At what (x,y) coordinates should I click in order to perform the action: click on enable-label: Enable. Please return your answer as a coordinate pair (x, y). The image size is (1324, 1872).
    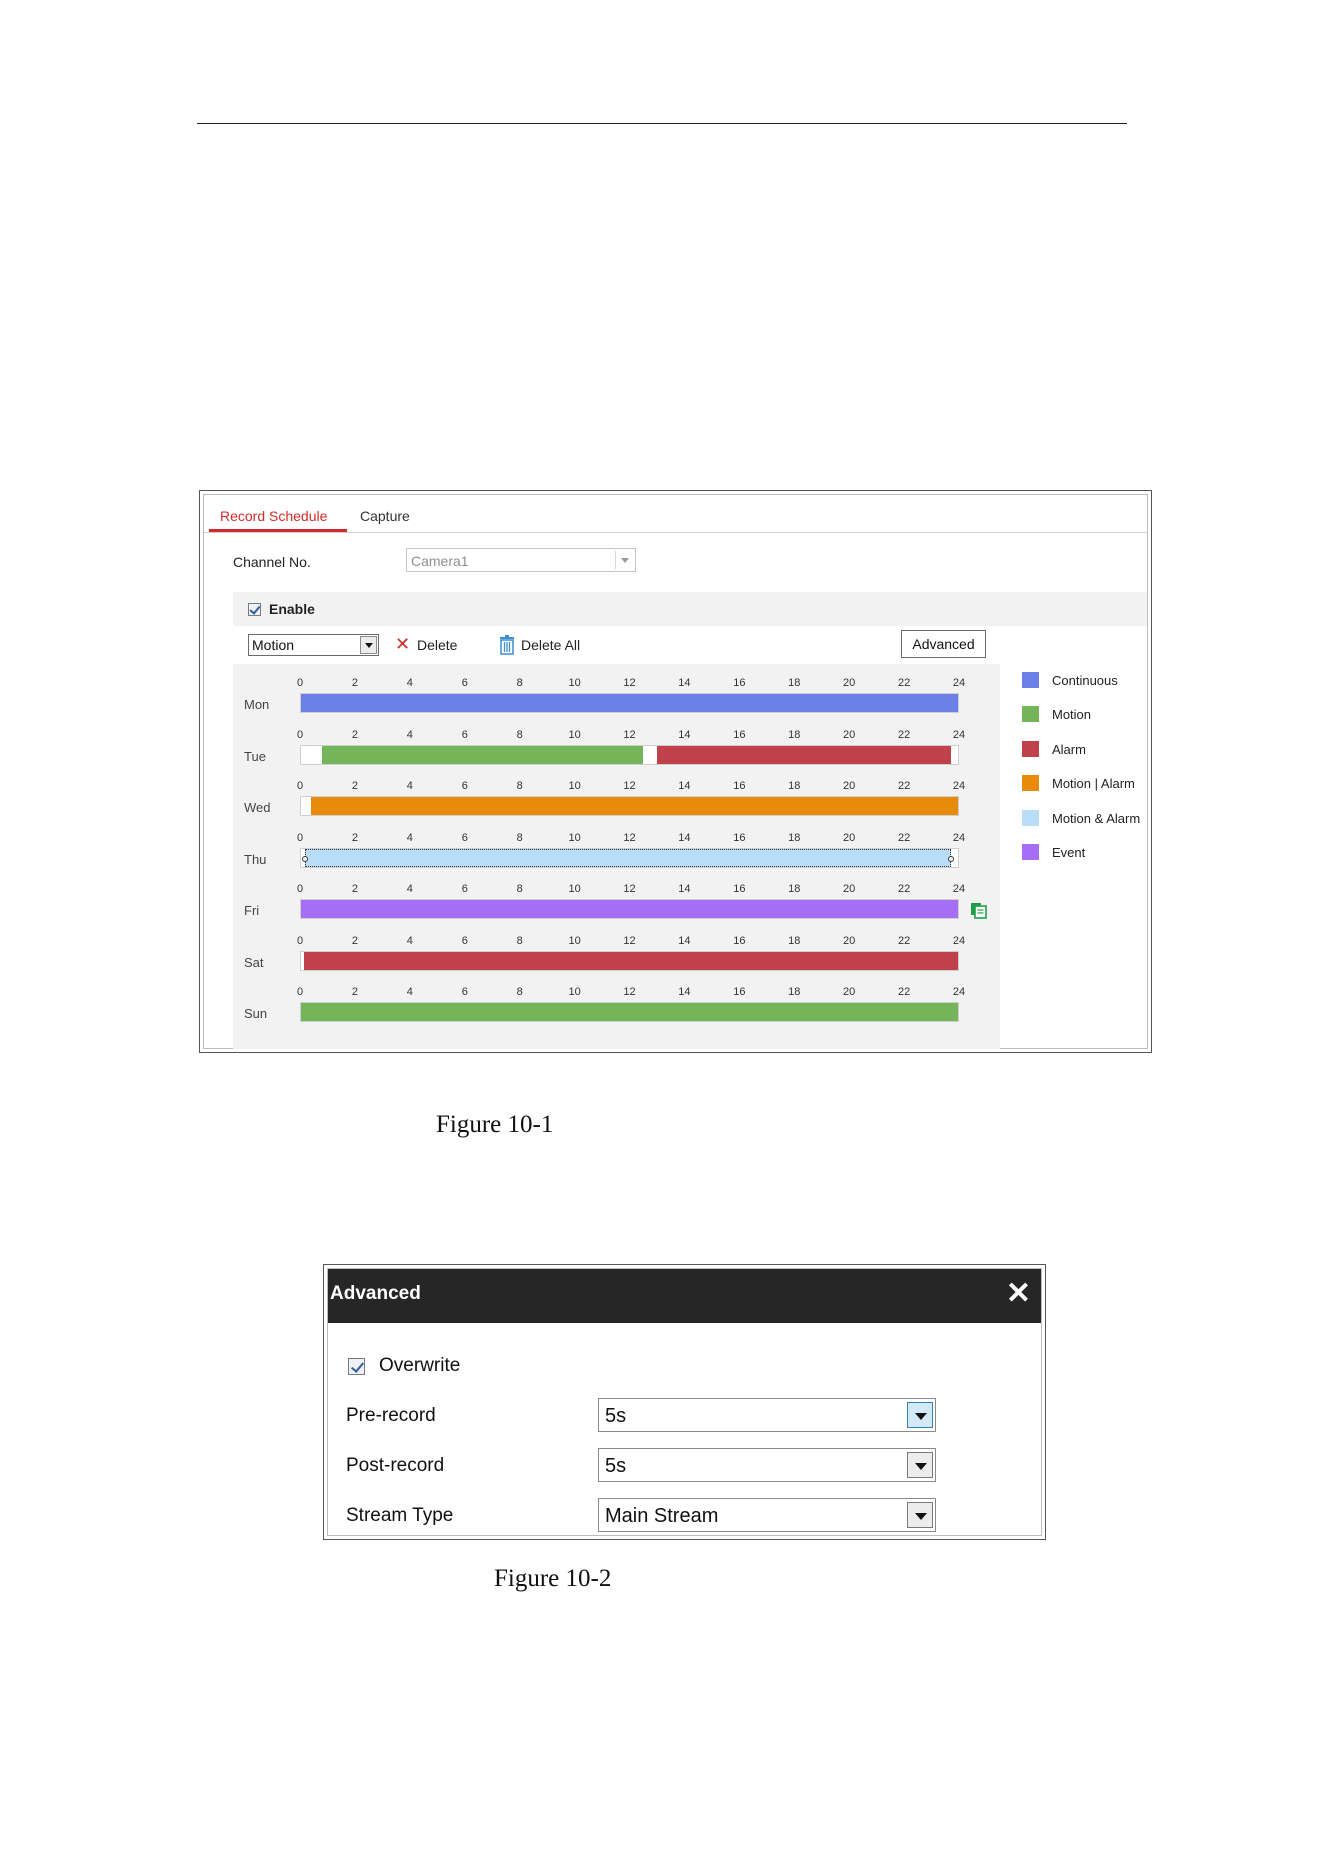
    Looking at the image, I should click on (292, 609).